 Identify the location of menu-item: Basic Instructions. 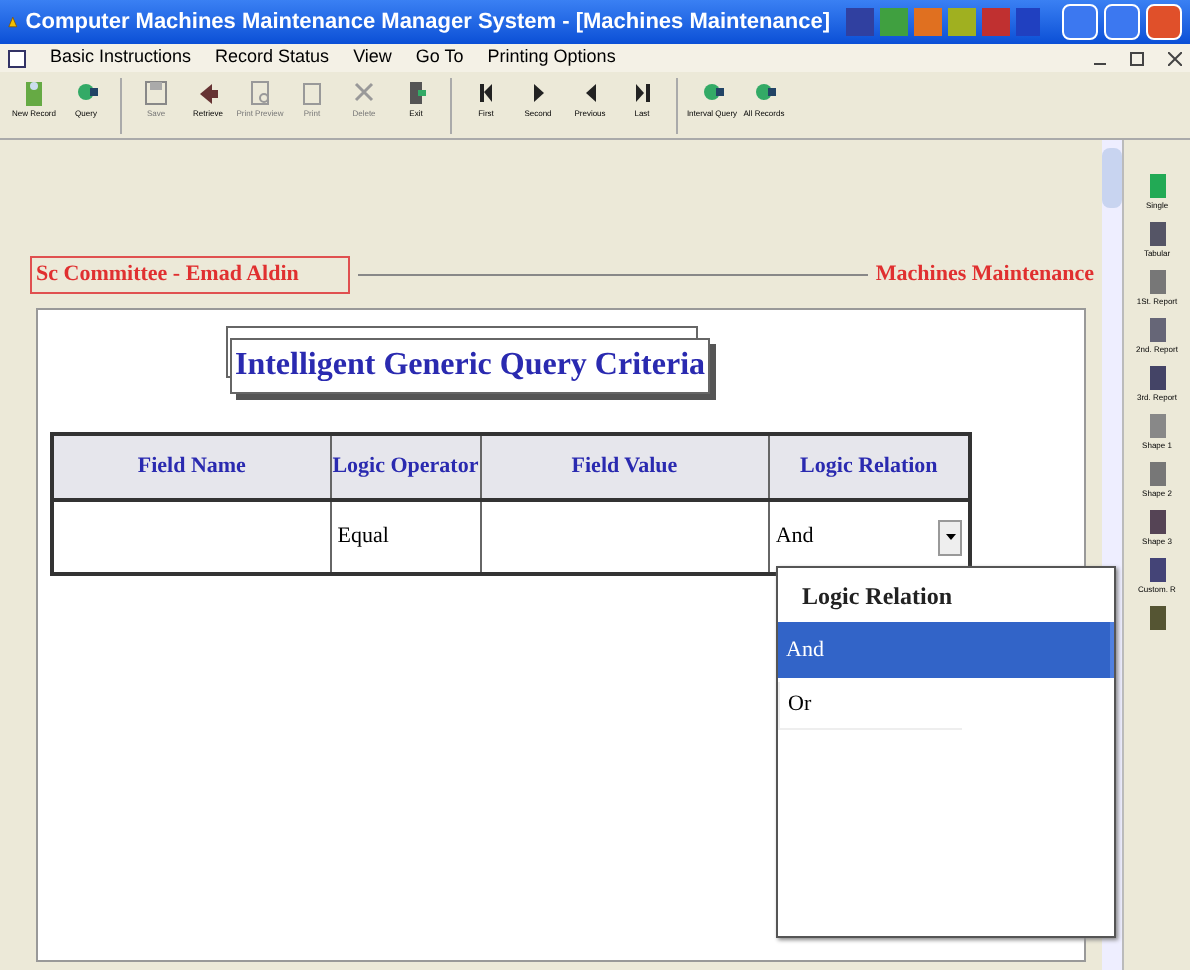
(121, 58).